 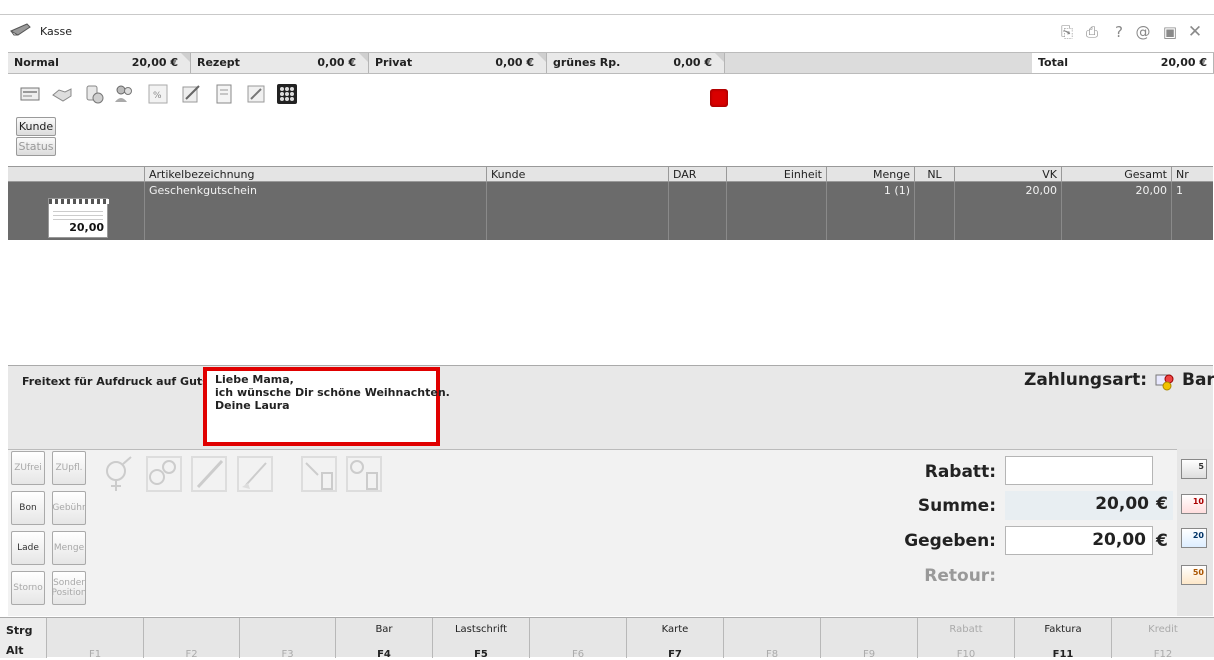 What do you see at coordinates (1163, 639) in the screenshot?
I see `f12-kredit-key: Kredit F12` at bounding box center [1163, 639].